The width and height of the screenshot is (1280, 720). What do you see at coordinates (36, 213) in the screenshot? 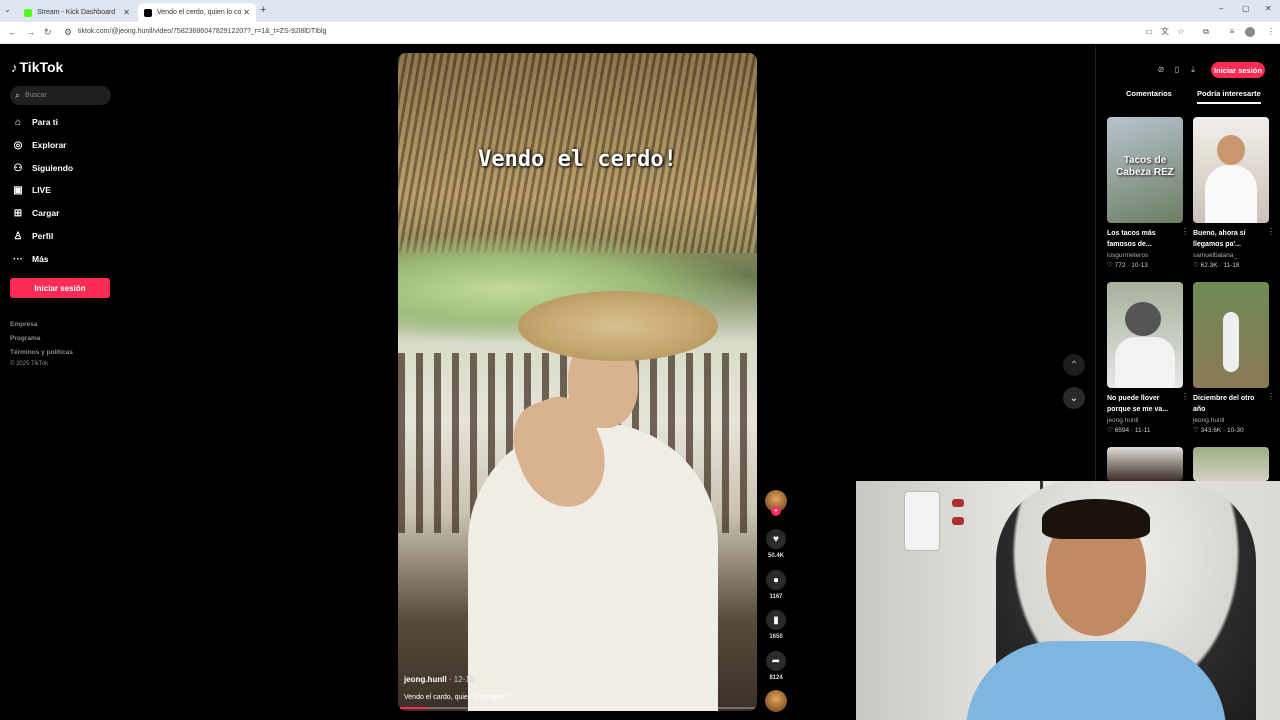
I see `nav-cargar: ⊞ Cargar` at bounding box center [36, 213].